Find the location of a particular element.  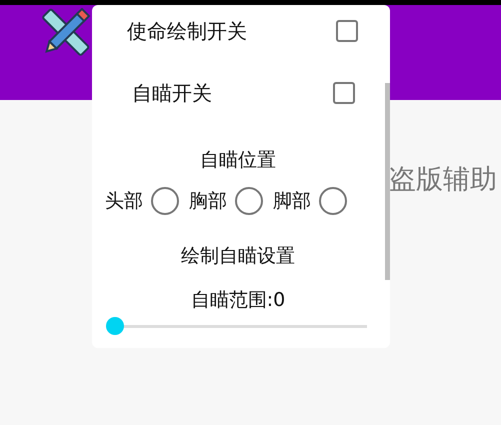

switch-label: 自瞄开关 is located at coordinates (172, 93).